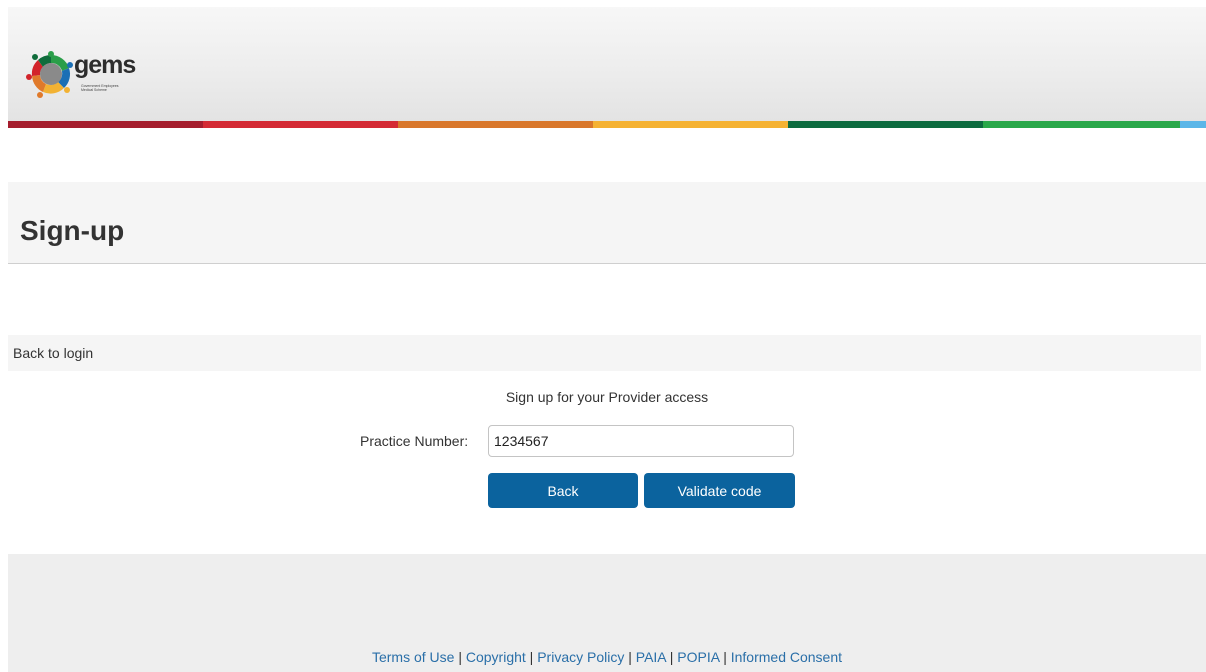  I want to click on gems-logo: gems Government Employees Medical Scheme, so click(85, 75).